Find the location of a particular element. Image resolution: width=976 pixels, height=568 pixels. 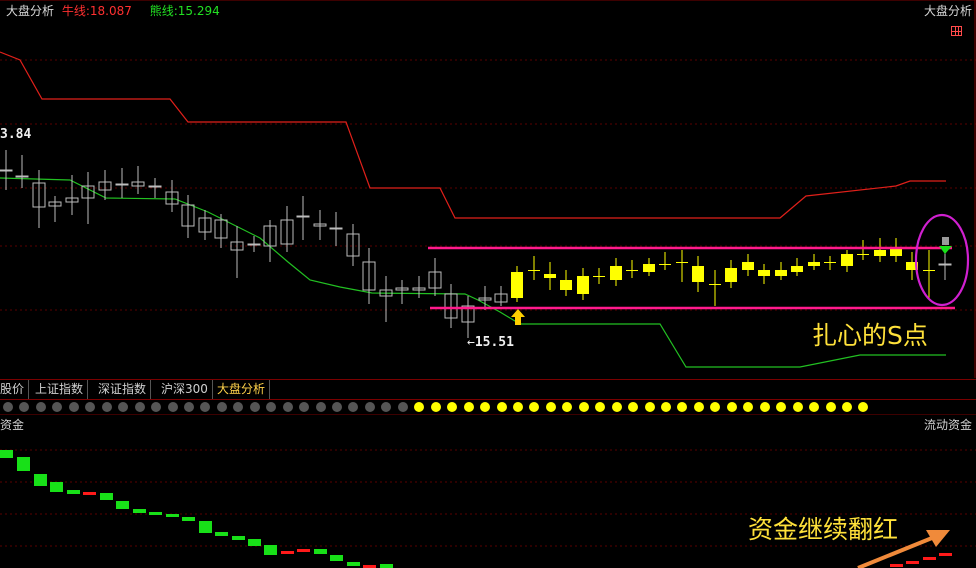

low-arrow-icon: ← is located at coordinates (471, 342).